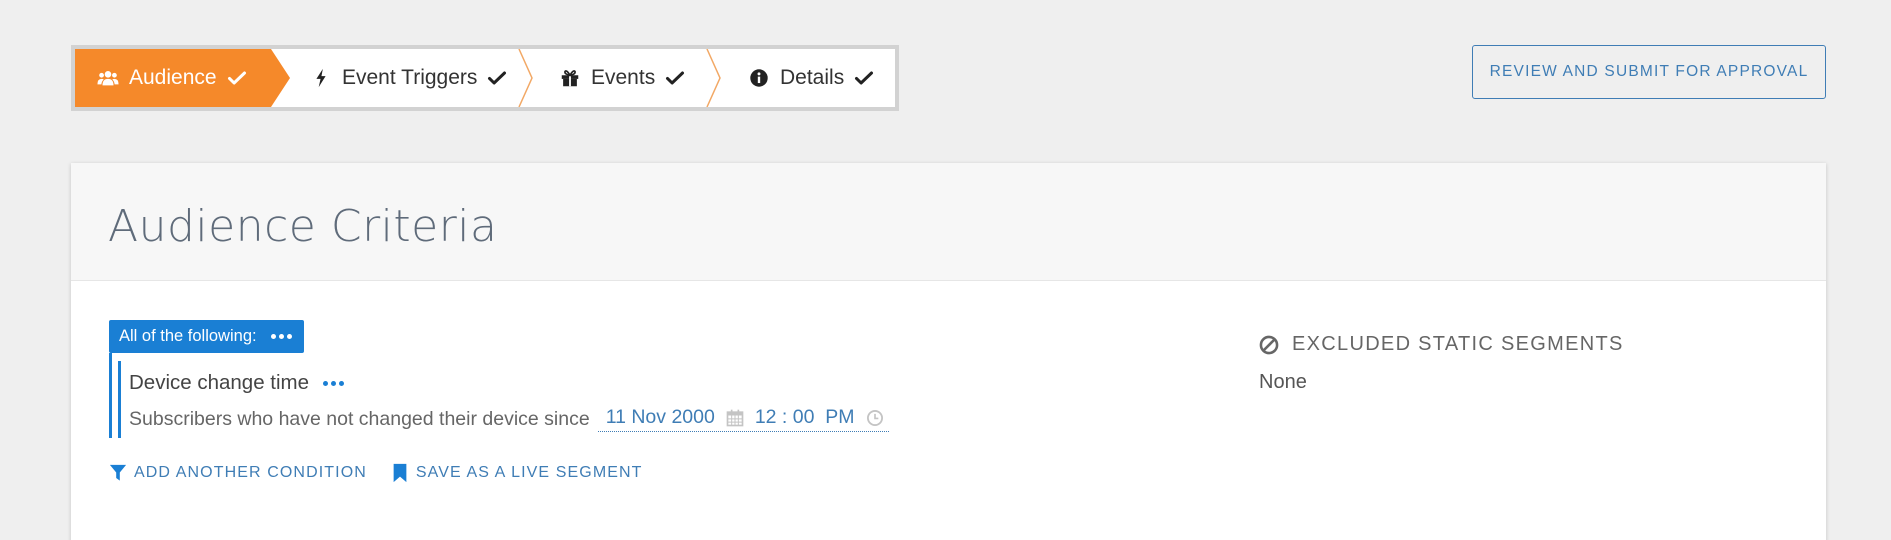 Image resolution: width=1891 pixels, height=540 pixels. I want to click on wizard-step-label: Events, so click(623, 77).